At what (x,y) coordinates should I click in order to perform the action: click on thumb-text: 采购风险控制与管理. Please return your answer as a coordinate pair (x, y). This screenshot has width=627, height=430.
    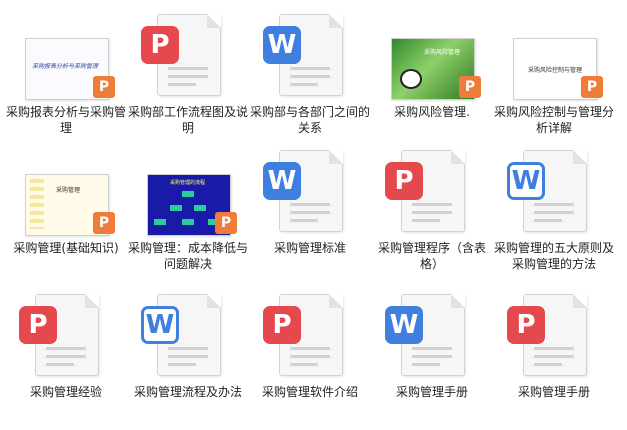
    Looking at the image, I should click on (555, 70).